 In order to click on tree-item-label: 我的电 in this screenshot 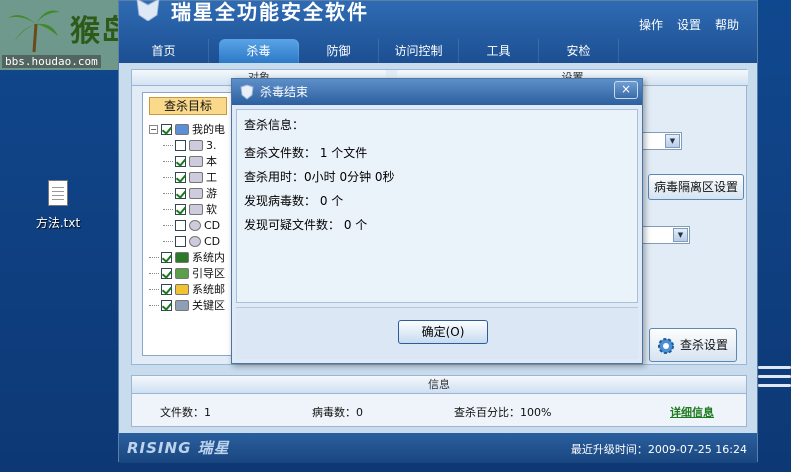, I will do `click(208, 129)`.